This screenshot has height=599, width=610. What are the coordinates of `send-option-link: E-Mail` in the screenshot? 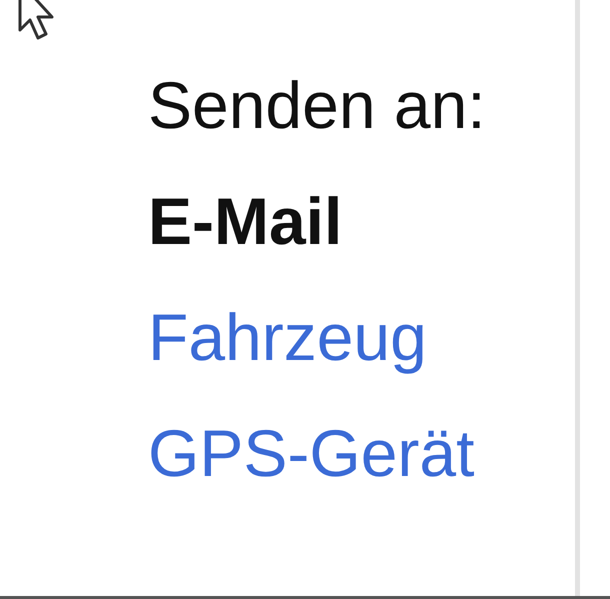 It's located at (245, 221).